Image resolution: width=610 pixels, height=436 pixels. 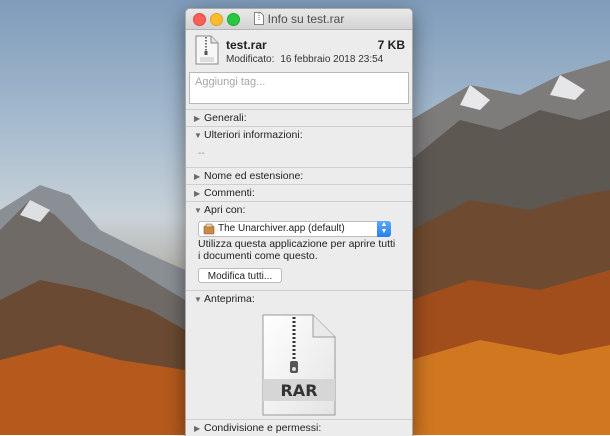 What do you see at coordinates (225, 118) in the screenshot?
I see `section-generali-label: Generali:` at bounding box center [225, 118].